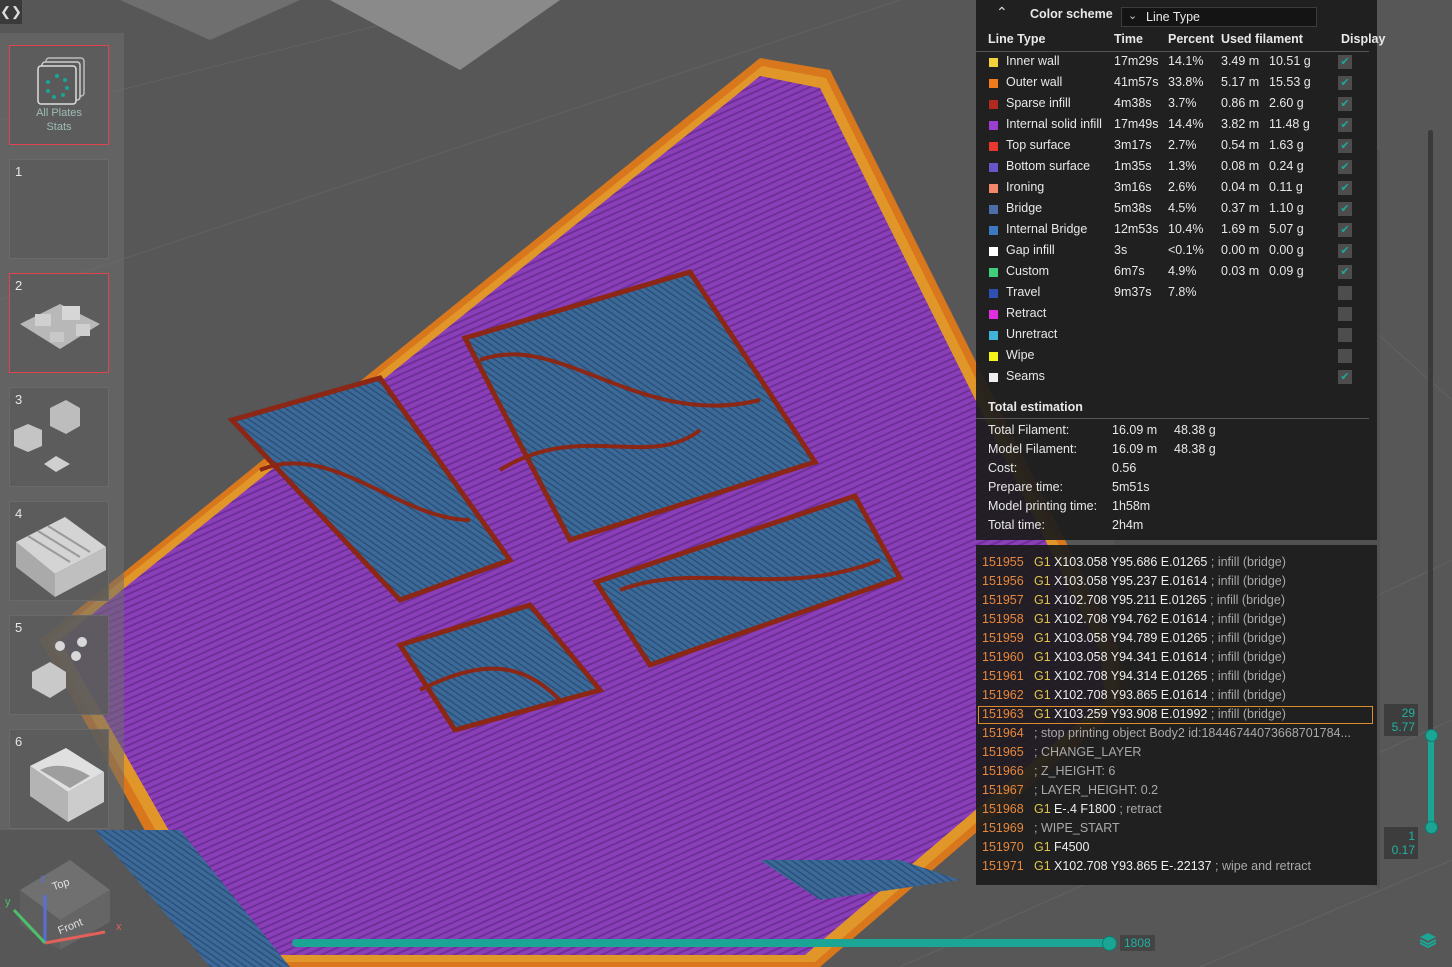  I want to click on plate-6: 6, so click(59, 779).